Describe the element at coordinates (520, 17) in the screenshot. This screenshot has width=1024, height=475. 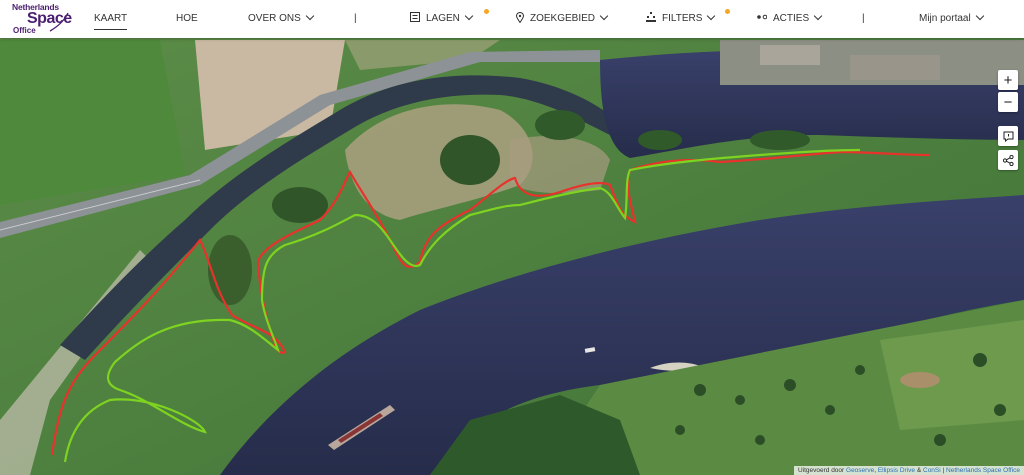
I see `location-pin-icon` at that location.